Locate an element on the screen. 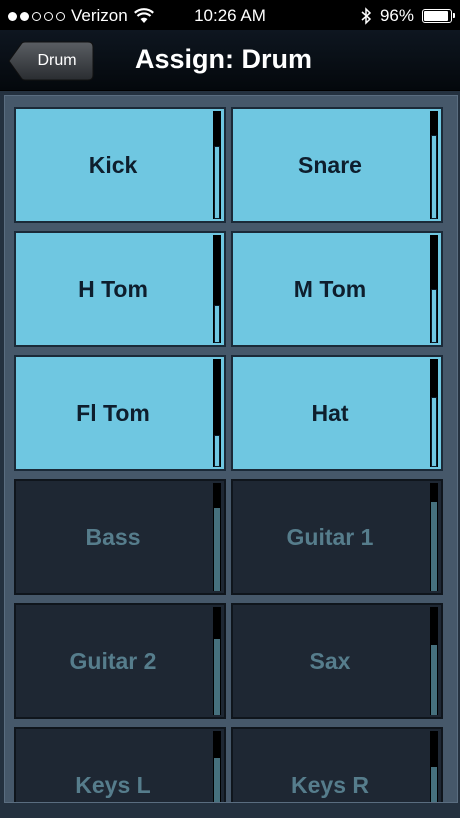 The image size is (460, 818). page-title: Assign: Drum is located at coordinates (224, 59).